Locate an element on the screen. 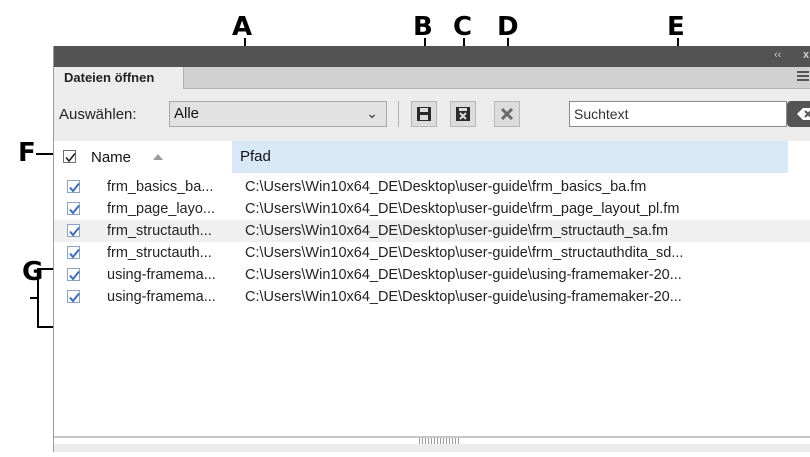 This screenshot has width=810, height=457. callout-d: D is located at coordinates (508, 27).